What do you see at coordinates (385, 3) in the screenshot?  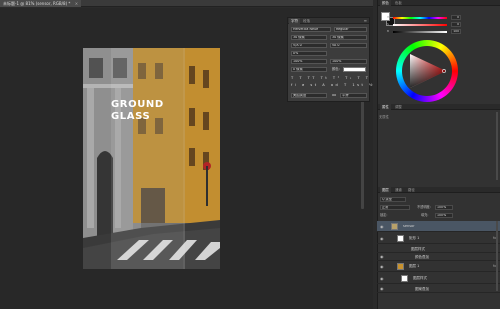 I see `tab-color: 颜色` at bounding box center [385, 3].